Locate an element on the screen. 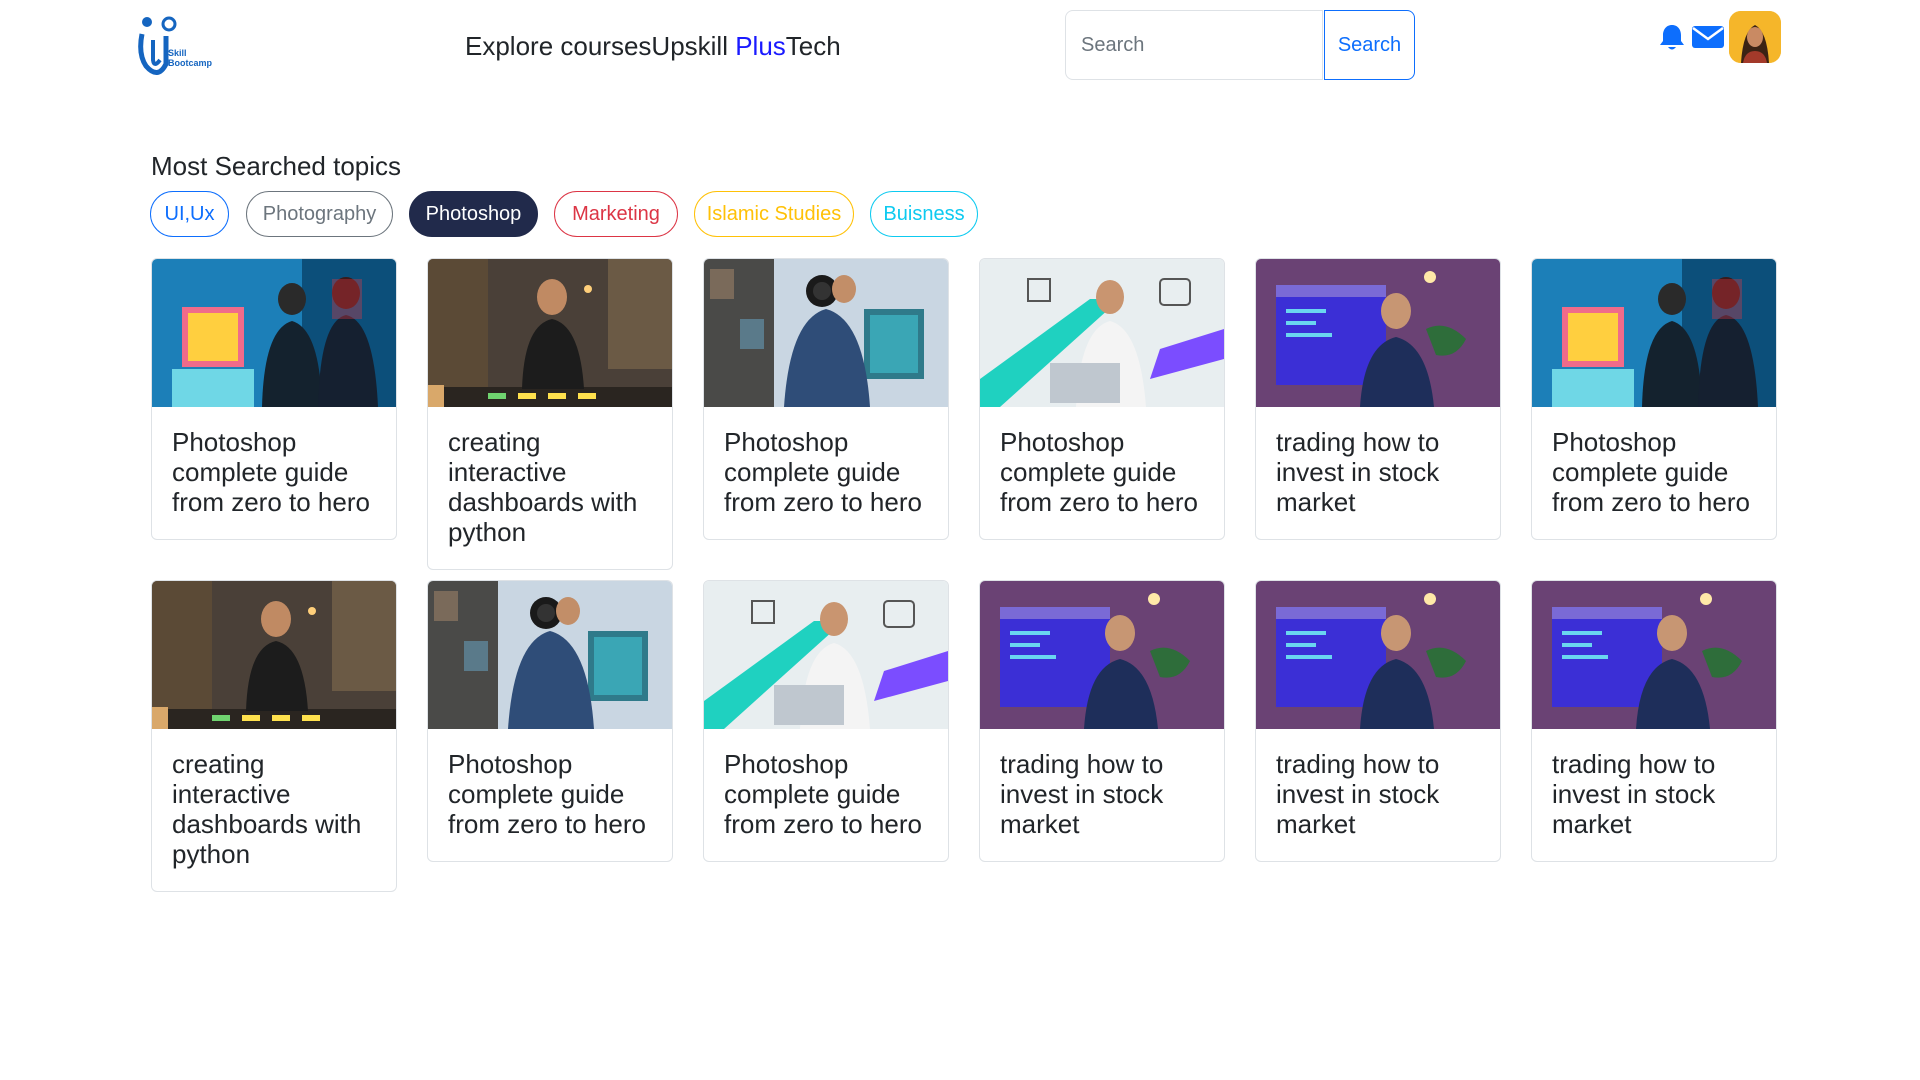 The image size is (1920, 1080). mail-icon is located at coordinates (1708, 37).